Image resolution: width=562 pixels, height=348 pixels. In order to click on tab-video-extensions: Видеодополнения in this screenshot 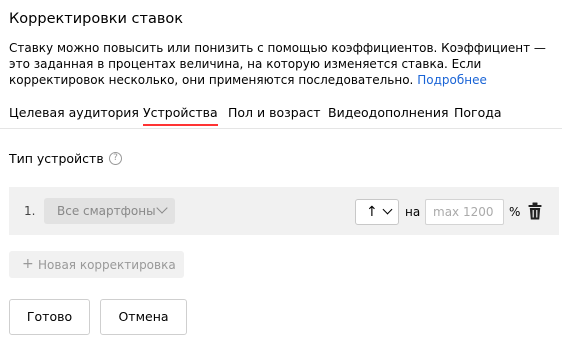, I will do `click(388, 114)`.